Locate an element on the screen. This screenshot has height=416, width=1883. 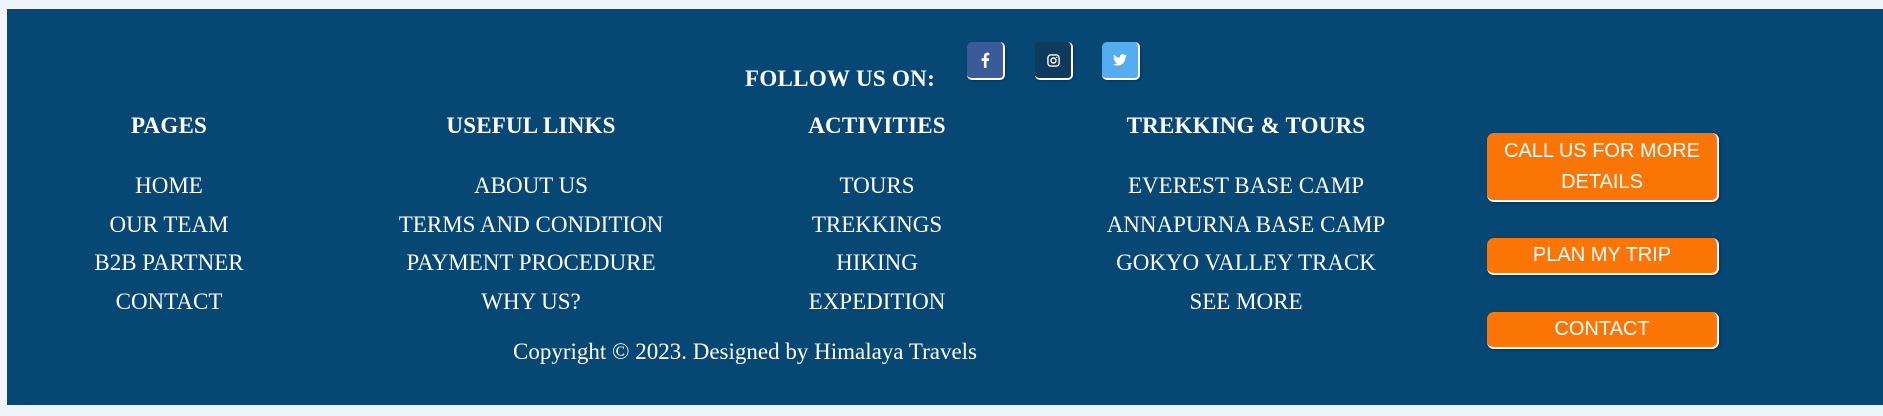
pages-column: PAGES HOME OUR TEAM B2B PARTNER CONTACT is located at coordinates (169, 216).